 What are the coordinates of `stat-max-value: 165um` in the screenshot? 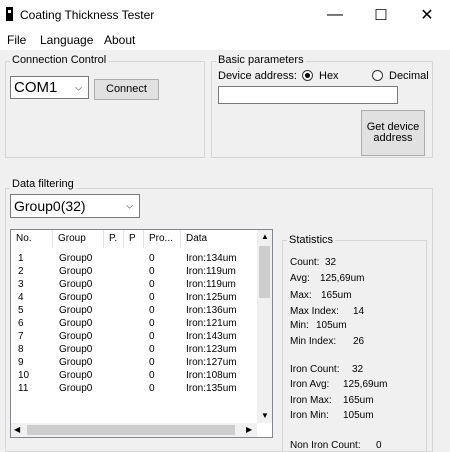 It's located at (336, 295).